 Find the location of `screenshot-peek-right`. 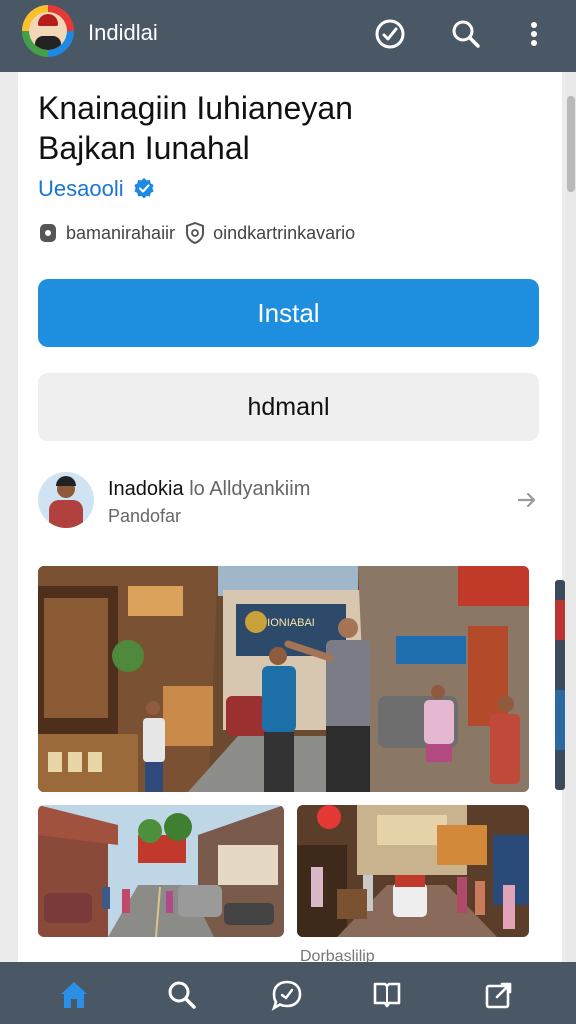

screenshot-peek-right is located at coordinates (560, 685).